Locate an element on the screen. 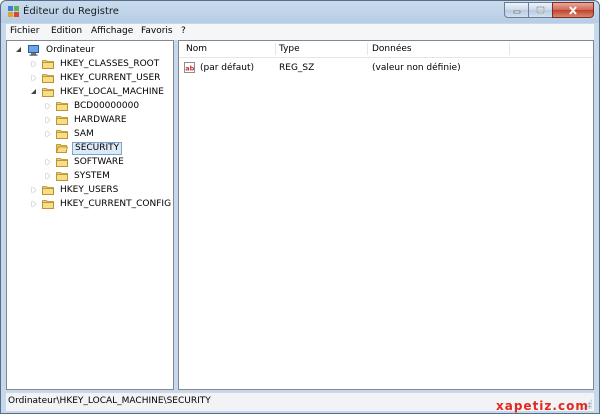 This screenshot has height=414, width=600. tree-item-label: HKEY_CLASSES_ROOT is located at coordinates (110, 64).